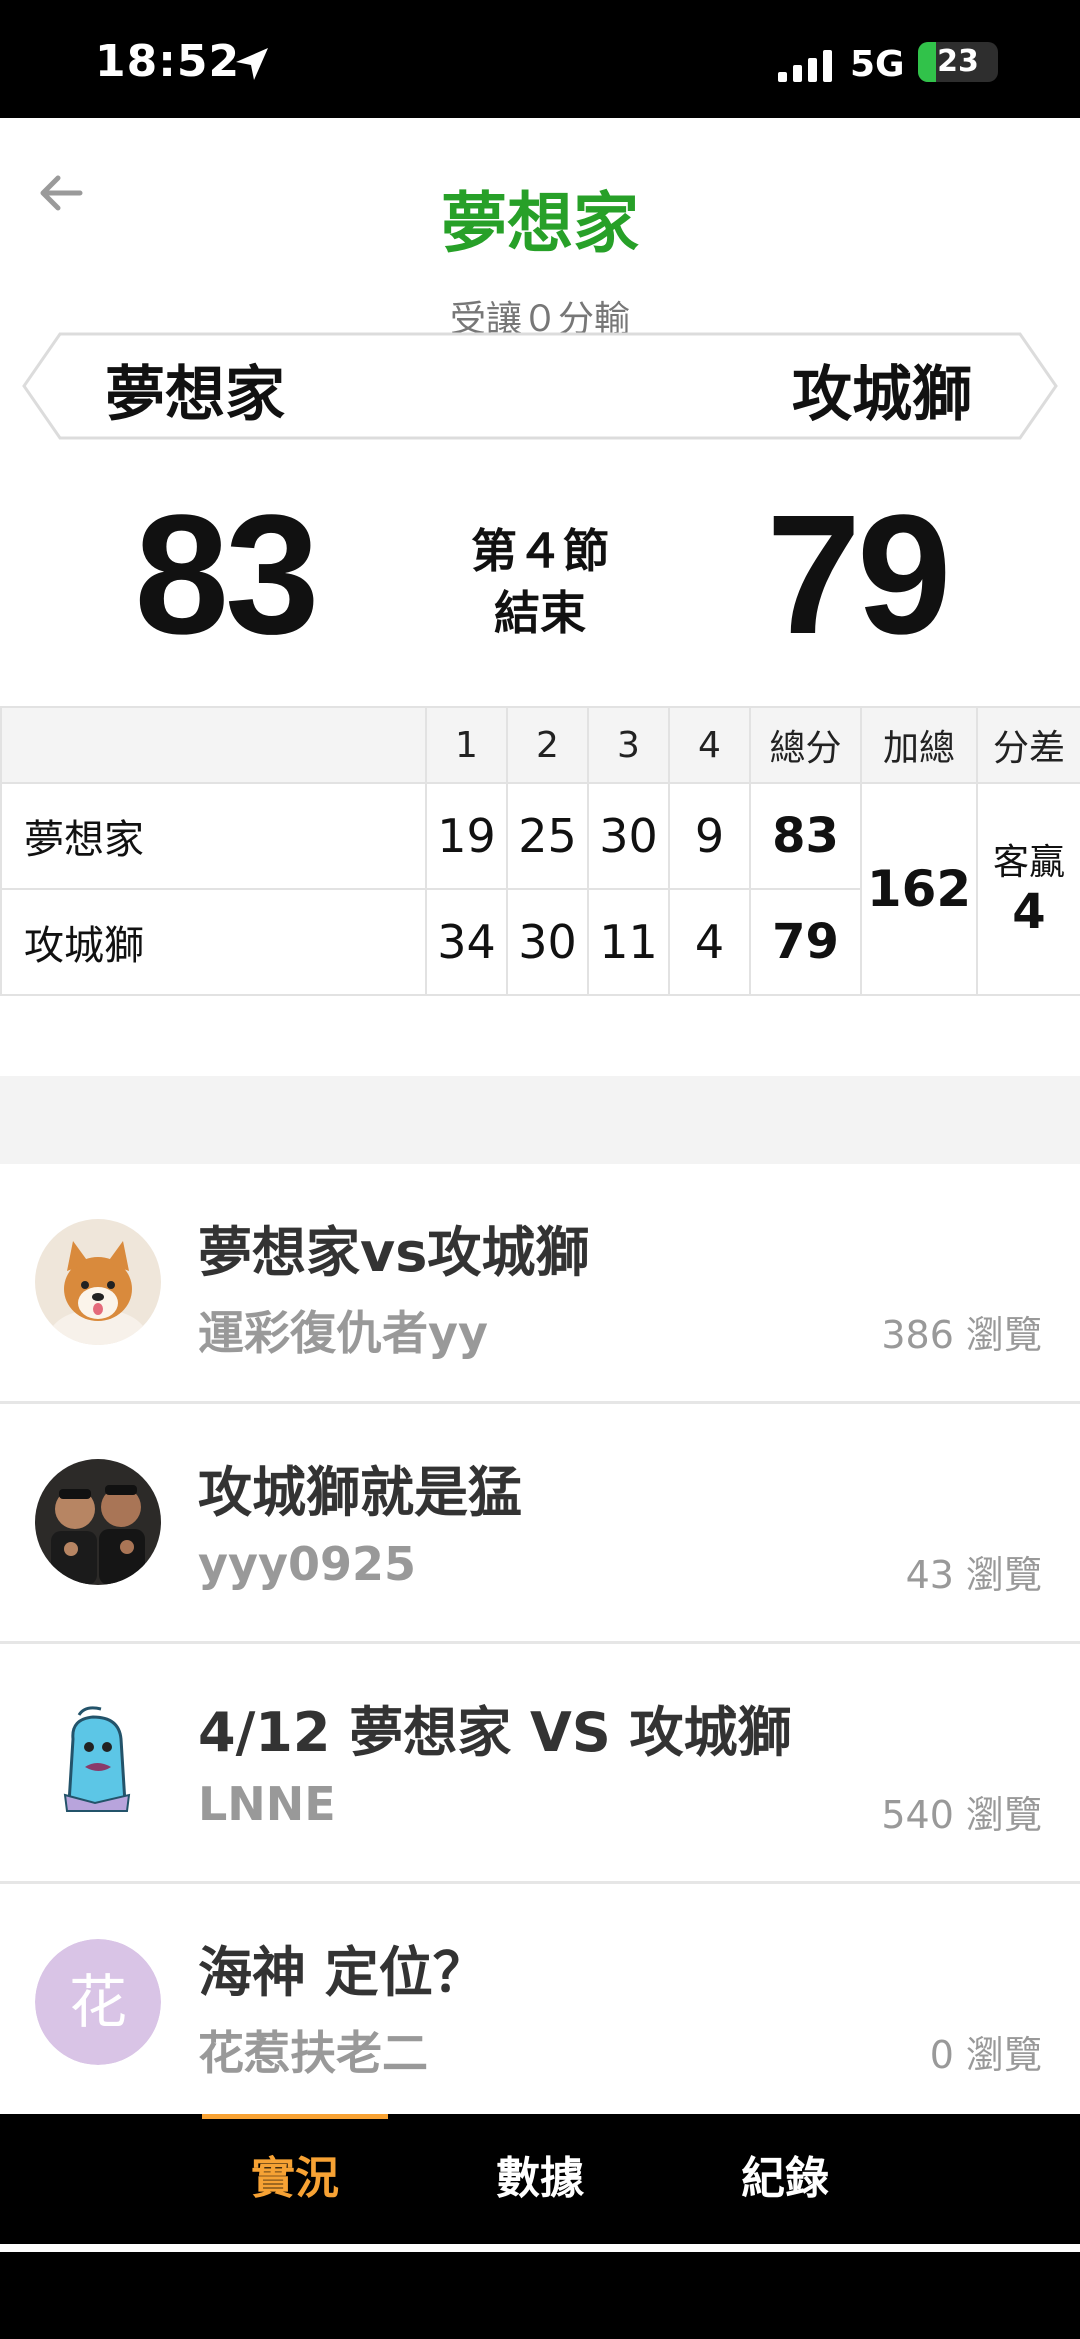 Image resolution: width=1080 pixels, height=2339 pixels. What do you see at coordinates (98, 1522) in the screenshot?
I see `two-men-photo-avatar` at bounding box center [98, 1522].